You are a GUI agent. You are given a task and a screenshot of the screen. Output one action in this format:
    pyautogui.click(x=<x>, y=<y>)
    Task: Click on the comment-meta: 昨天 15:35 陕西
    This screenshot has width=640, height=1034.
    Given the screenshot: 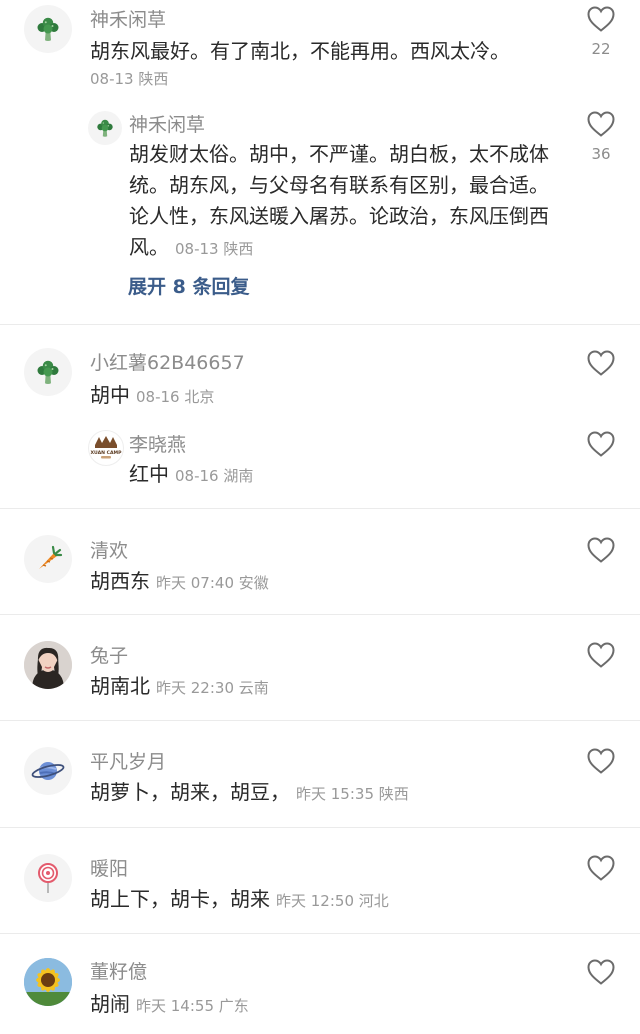 What is the action you would take?
    pyautogui.click(x=352, y=794)
    